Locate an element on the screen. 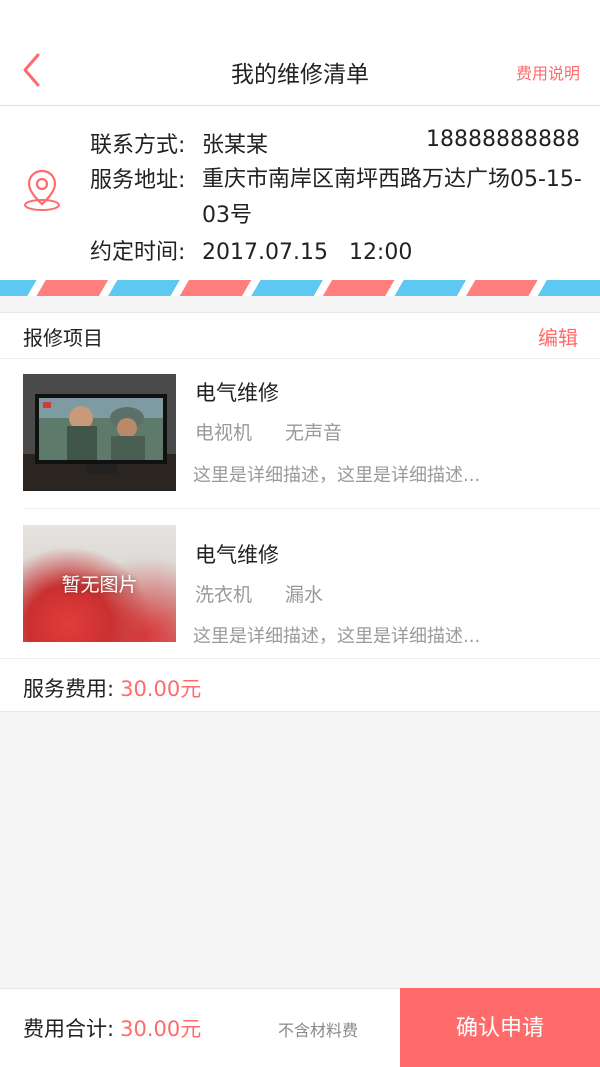 The image size is (600, 1067). tv-photo is located at coordinates (99, 432).